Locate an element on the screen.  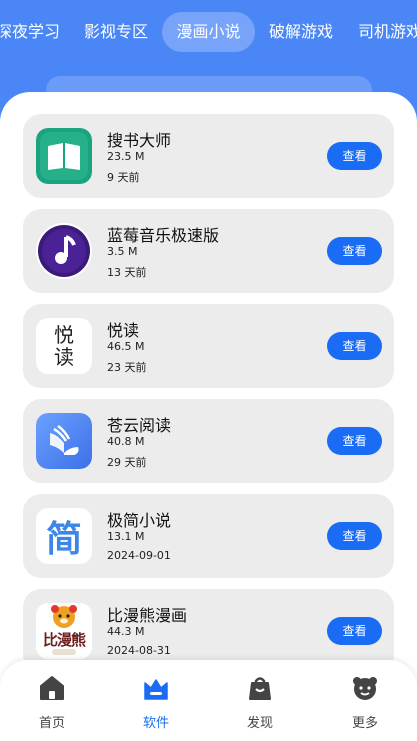
app-date: 2024-08-31 is located at coordinates (139, 650).